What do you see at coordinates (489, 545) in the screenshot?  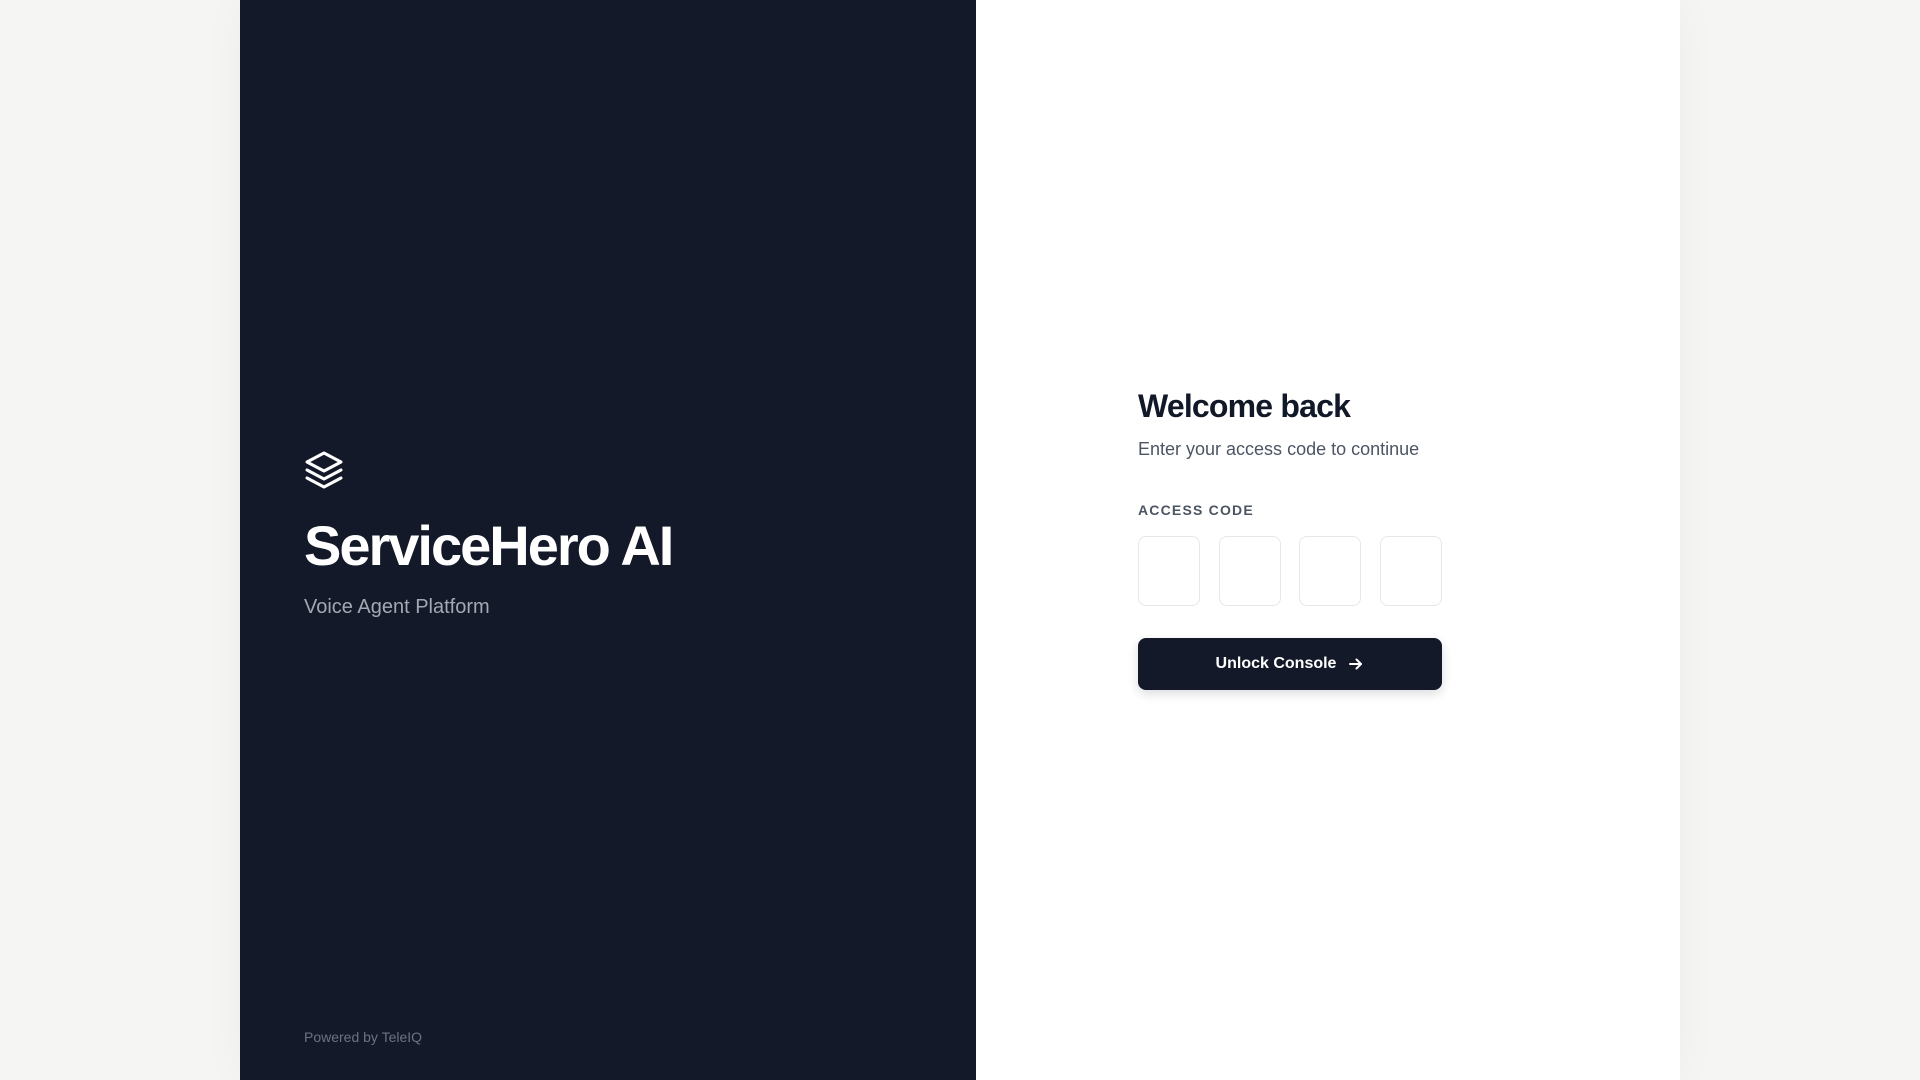 I see `brand-name: ServiceHero AI` at bounding box center [489, 545].